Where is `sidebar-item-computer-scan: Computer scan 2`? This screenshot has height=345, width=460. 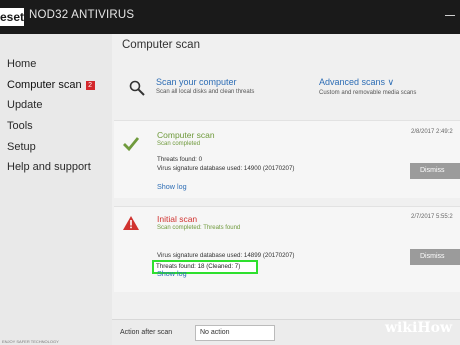
sidebar-item-computer-scan: Computer scan 2 is located at coordinates (51, 85).